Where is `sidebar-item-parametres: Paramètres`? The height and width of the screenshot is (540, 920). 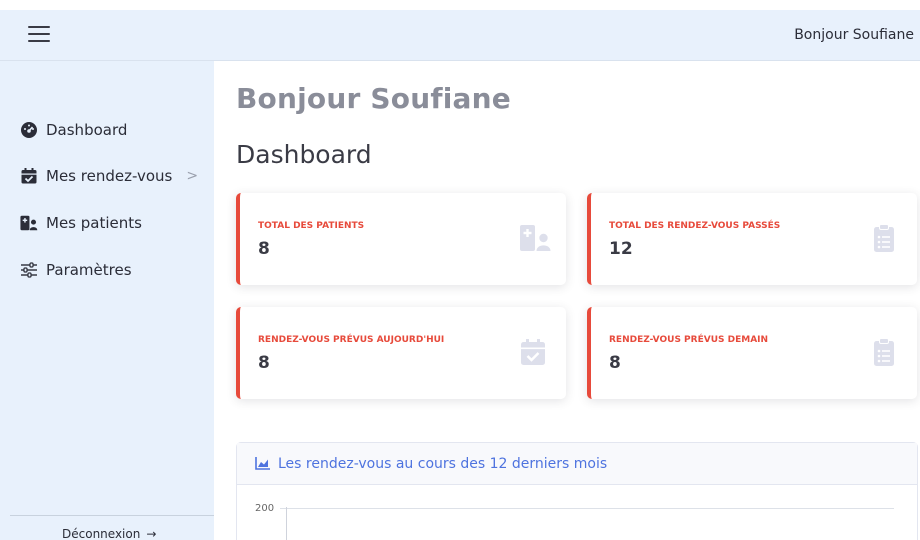
sidebar-item-parametres: Paramètres is located at coordinates (76, 270).